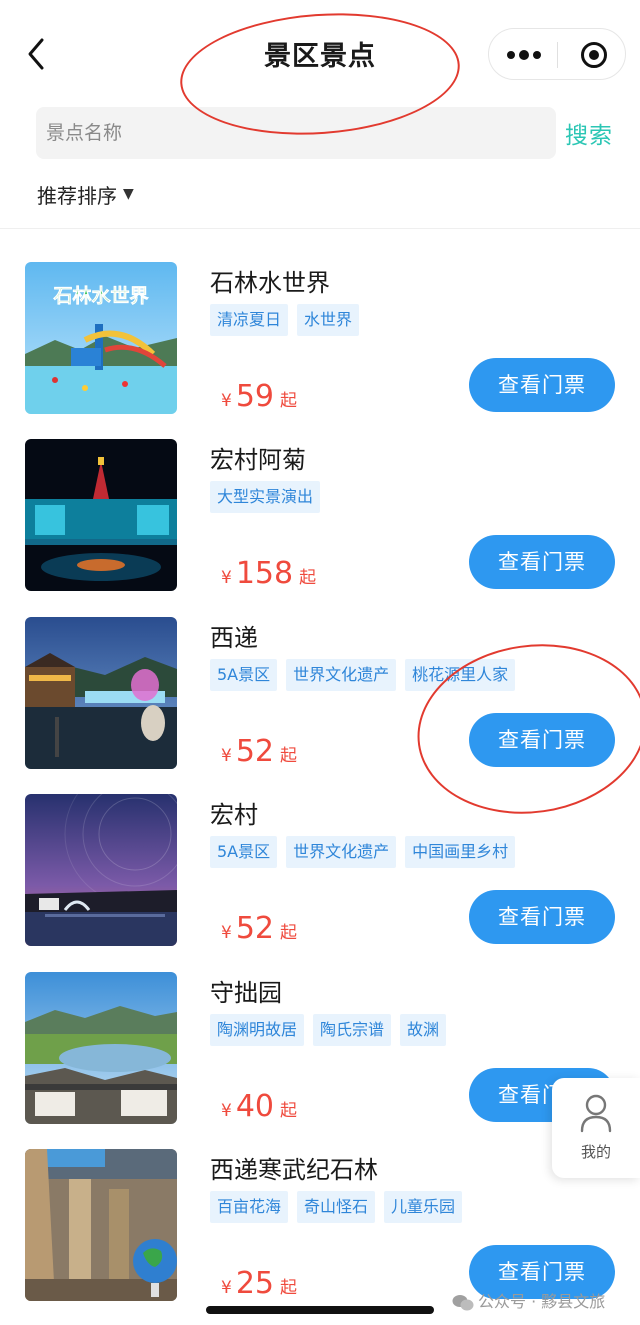  What do you see at coordinates (128, 194) in the screenshot?
I see `caret-down-icon: ▼` at bounding box center [128, 194].